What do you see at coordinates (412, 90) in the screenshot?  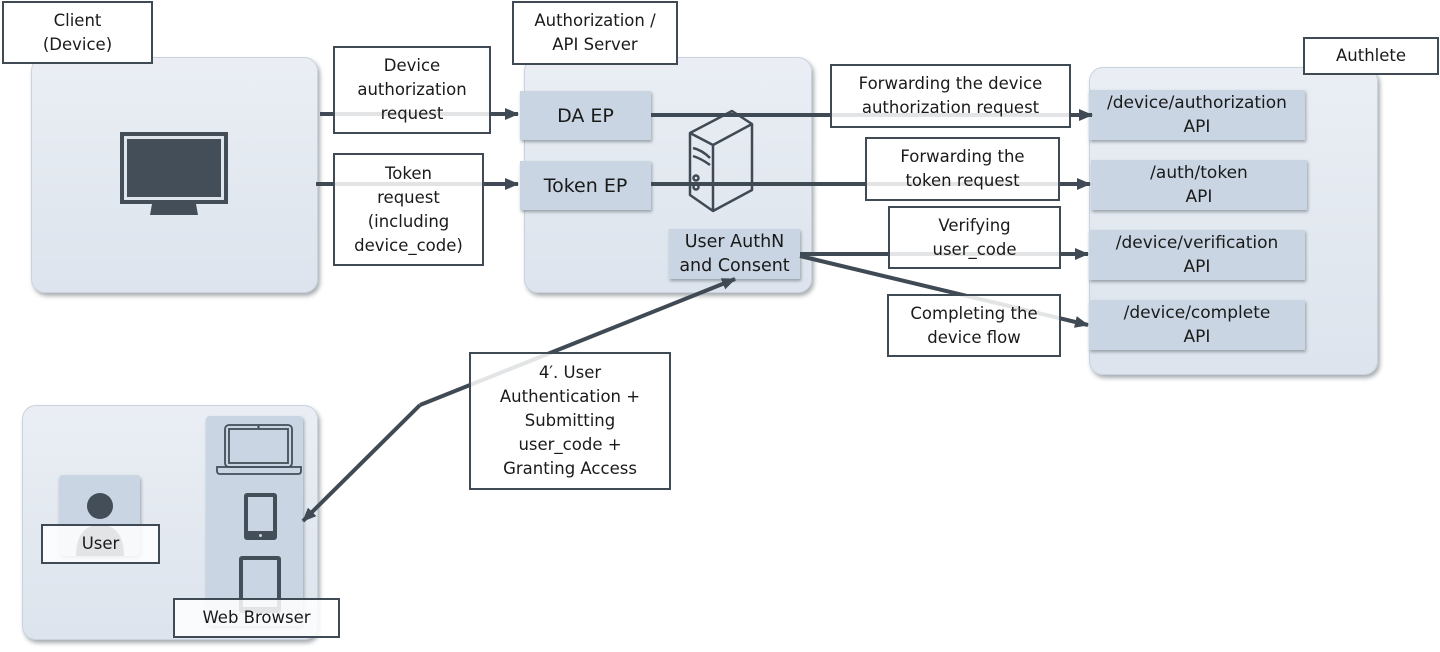 I see `label-device-authorization-request: Device authorization request` at bounding box center [412, 90].